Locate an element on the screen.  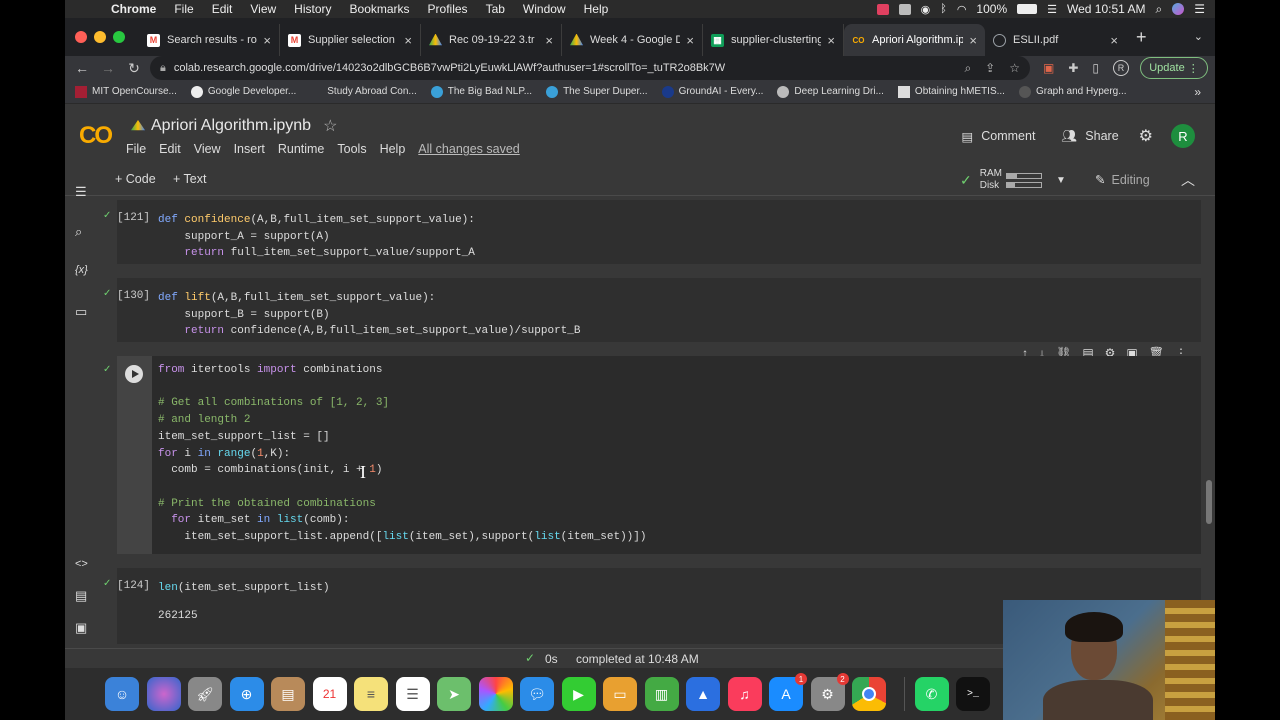
new-tab-button: + is located at coordinates (1141, 37).